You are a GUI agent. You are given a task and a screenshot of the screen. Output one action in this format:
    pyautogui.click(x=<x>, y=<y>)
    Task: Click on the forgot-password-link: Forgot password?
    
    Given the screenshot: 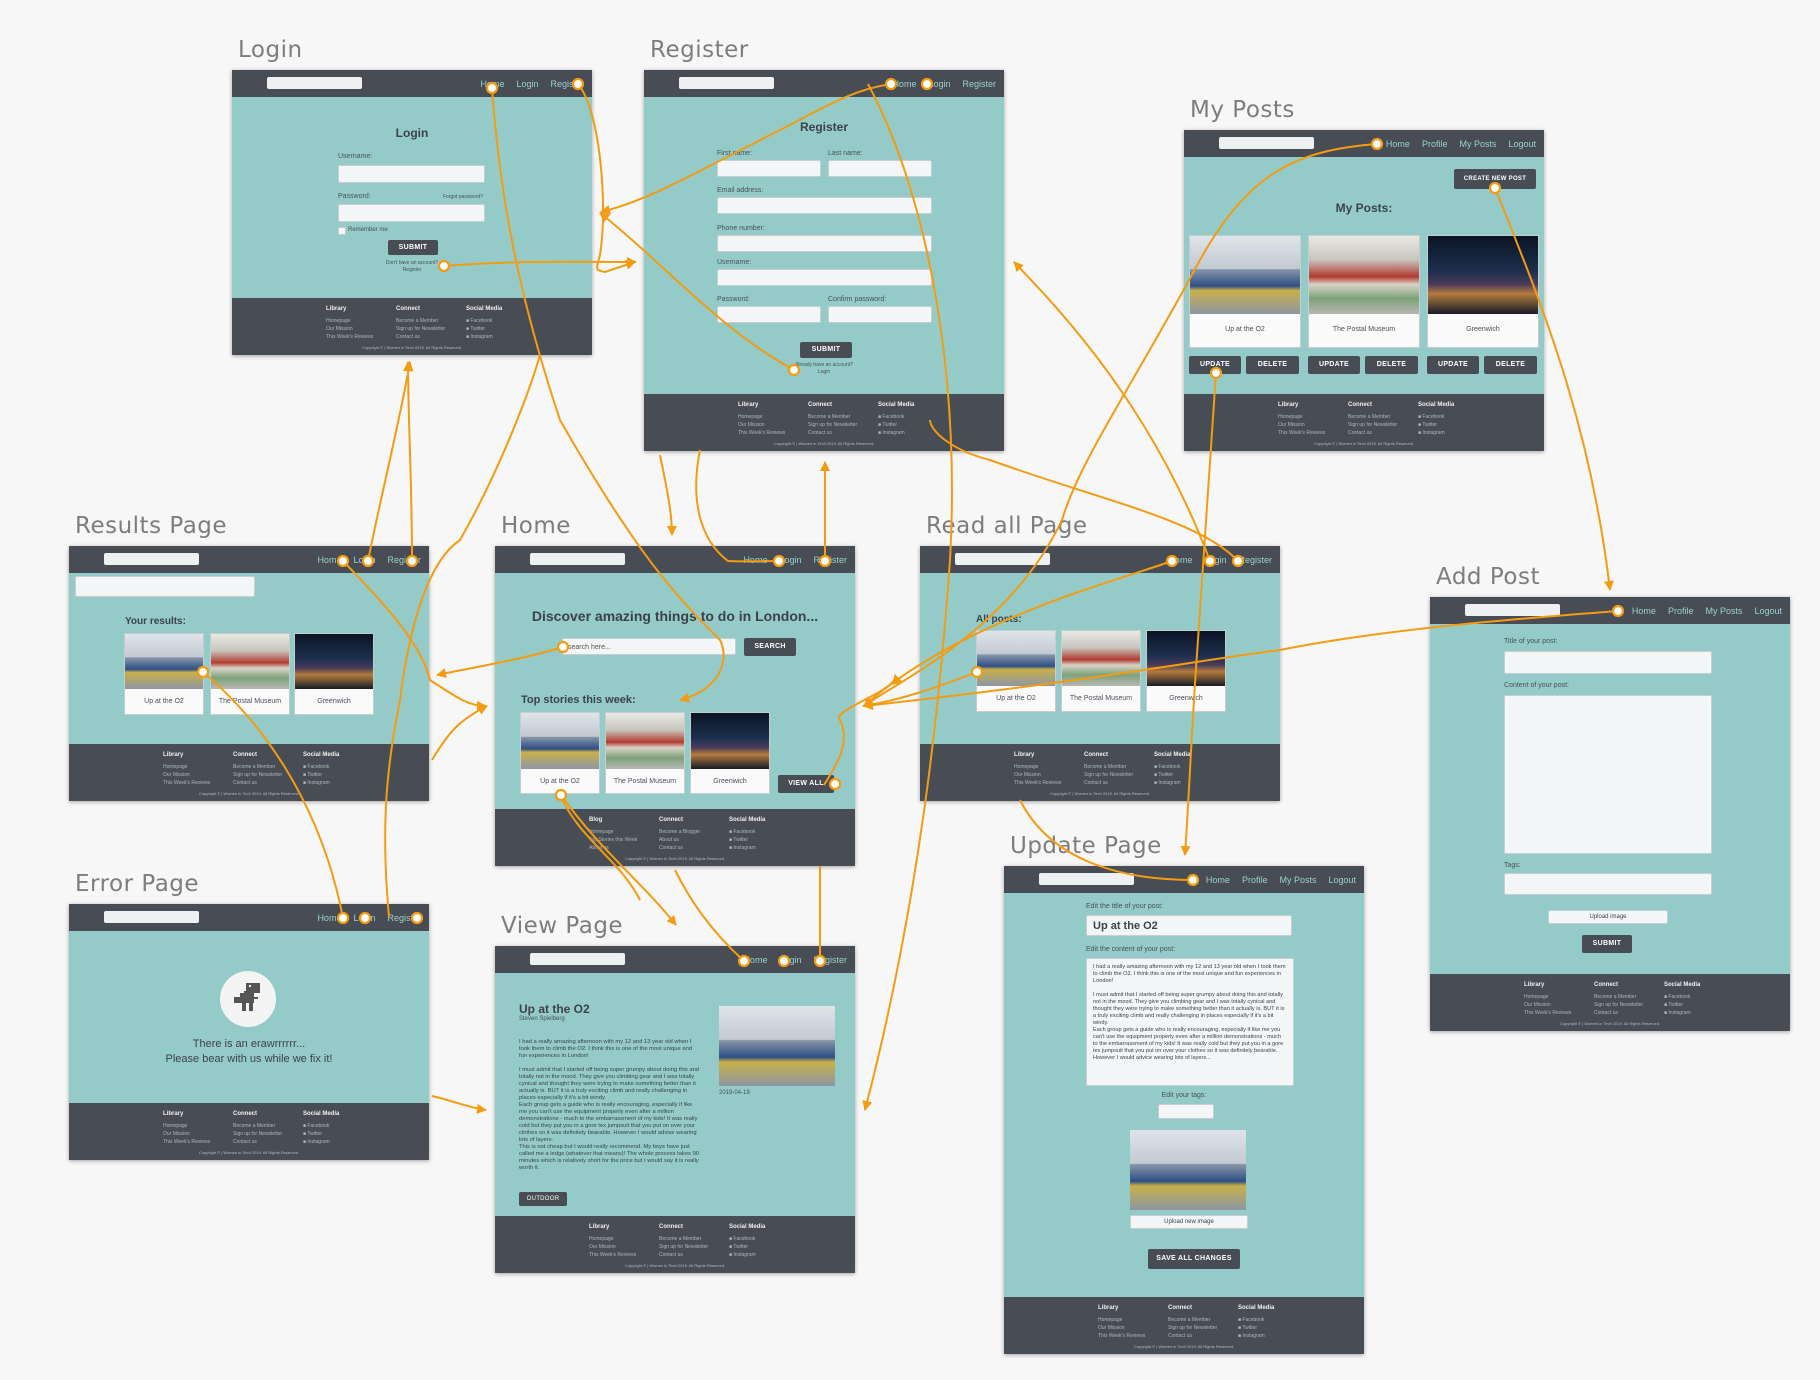 What is the action you would take?
    pyautogui.click(x=463, y=197)
    